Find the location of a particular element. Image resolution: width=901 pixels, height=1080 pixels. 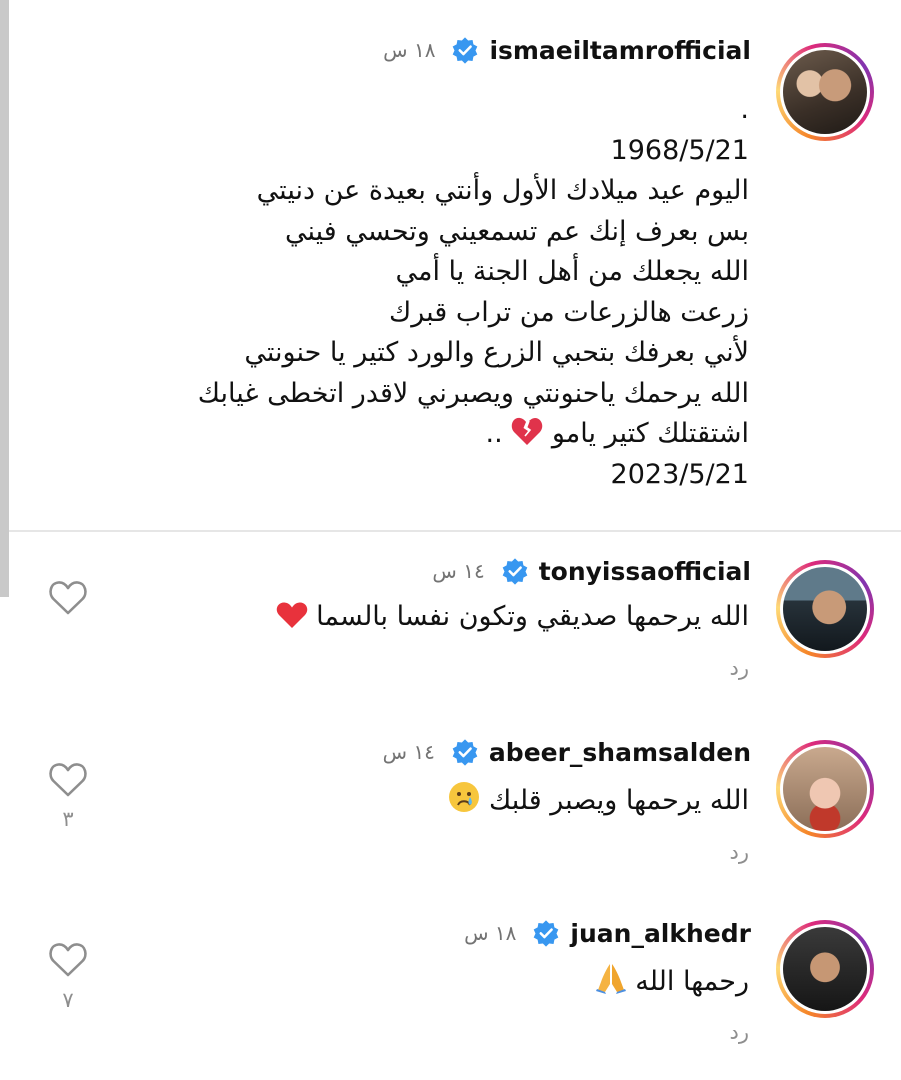

like-count: ٧ is located at coordinates (68, 1000).